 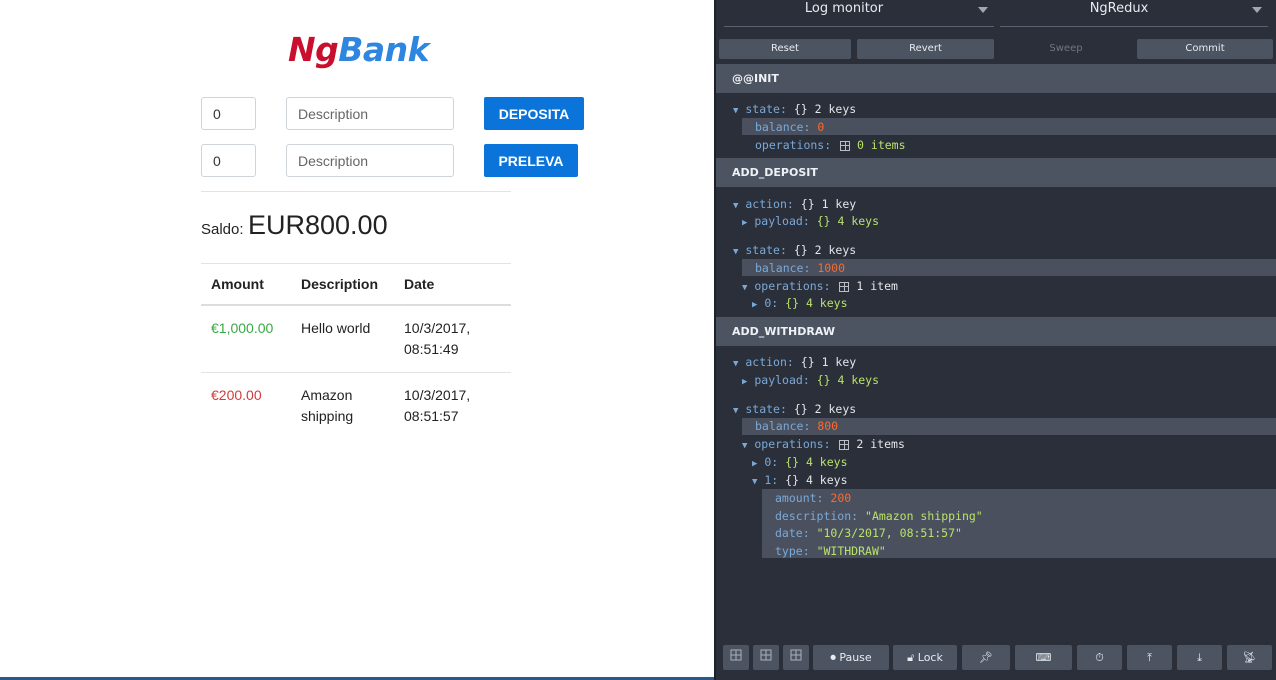 I want to click on operations-node: operations: 0 items, so click(x=830, y=145).